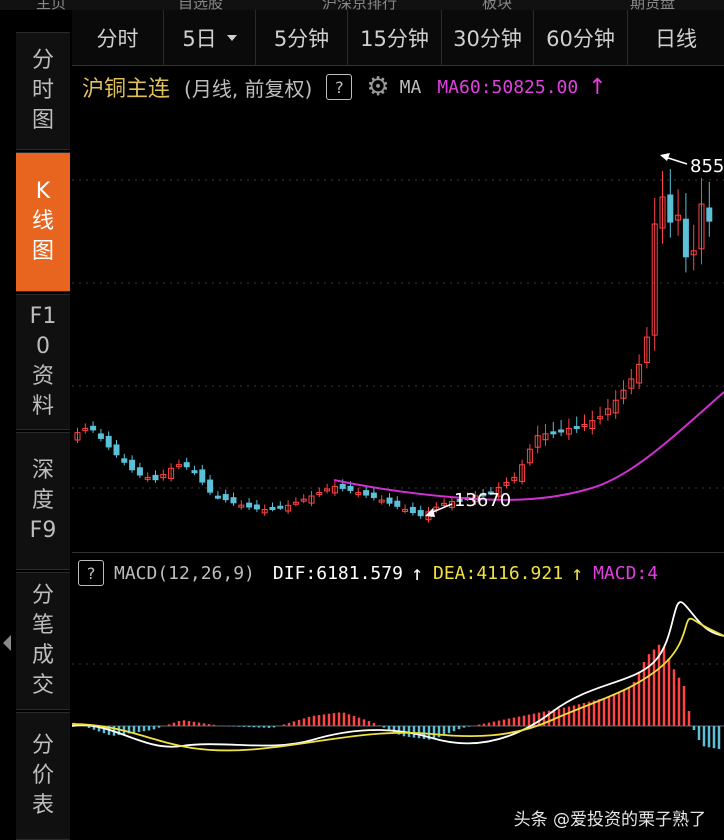 The height and width of the screenshot is (840, 724). What do you see at coordinates (7, 643) in the screenshot?
I see `collapse-arrow-icon` at bounding box center [7, 643].